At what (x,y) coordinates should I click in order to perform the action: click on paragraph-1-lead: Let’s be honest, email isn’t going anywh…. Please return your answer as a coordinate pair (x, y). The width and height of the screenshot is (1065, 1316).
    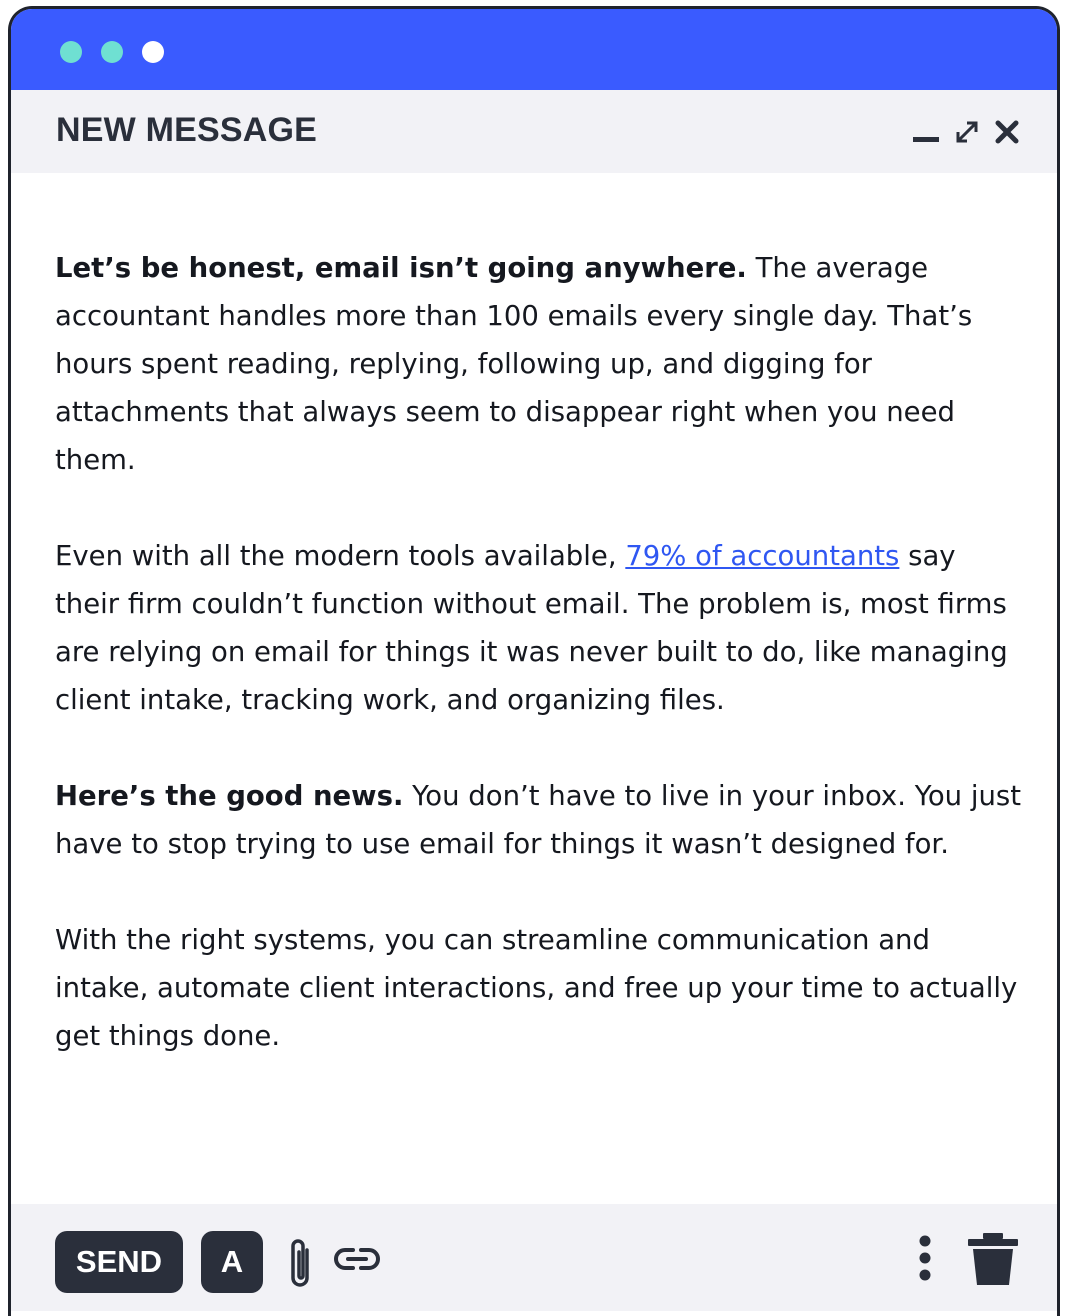
    Looking at the image, I should click on (401, 268).